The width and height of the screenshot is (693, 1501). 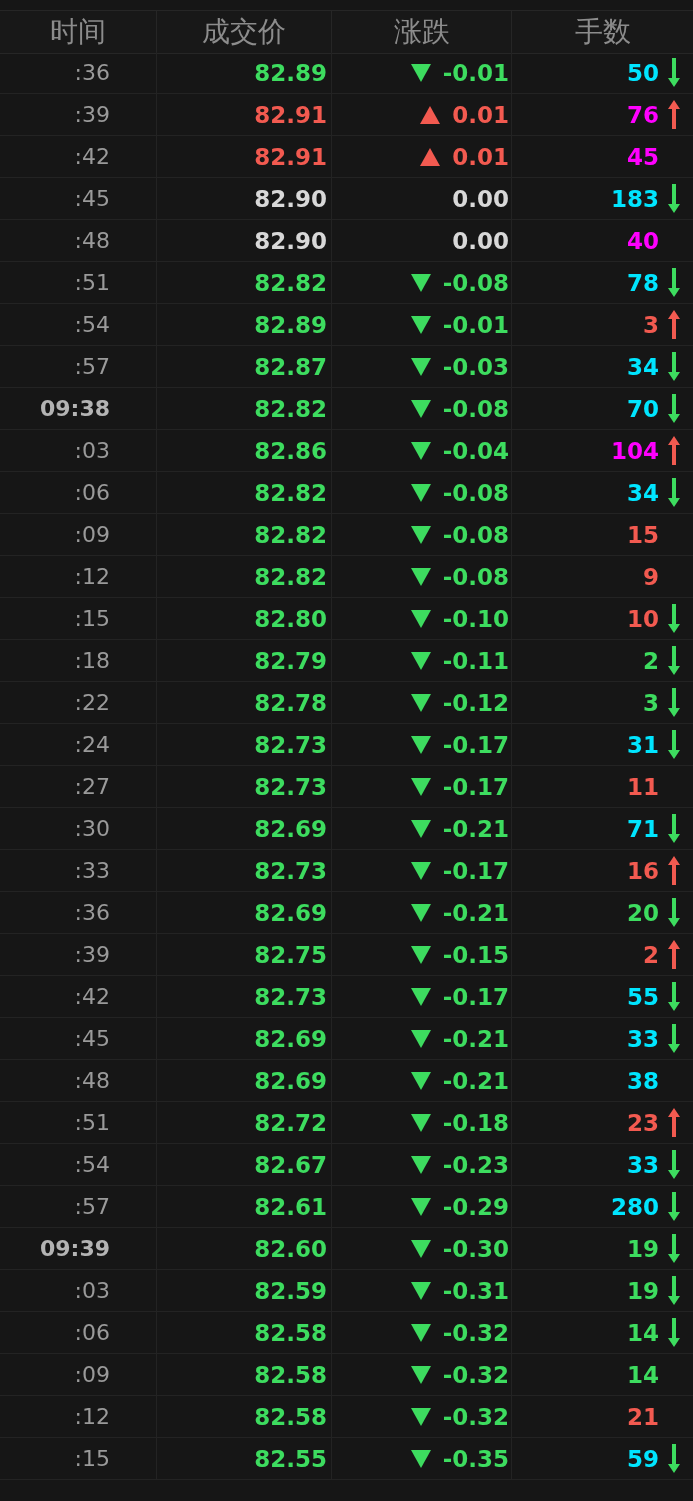 What do you see at coordinates (243, 32) in the screenshot?
I see `column-header: 成交价` at bounding box center [243, 32].